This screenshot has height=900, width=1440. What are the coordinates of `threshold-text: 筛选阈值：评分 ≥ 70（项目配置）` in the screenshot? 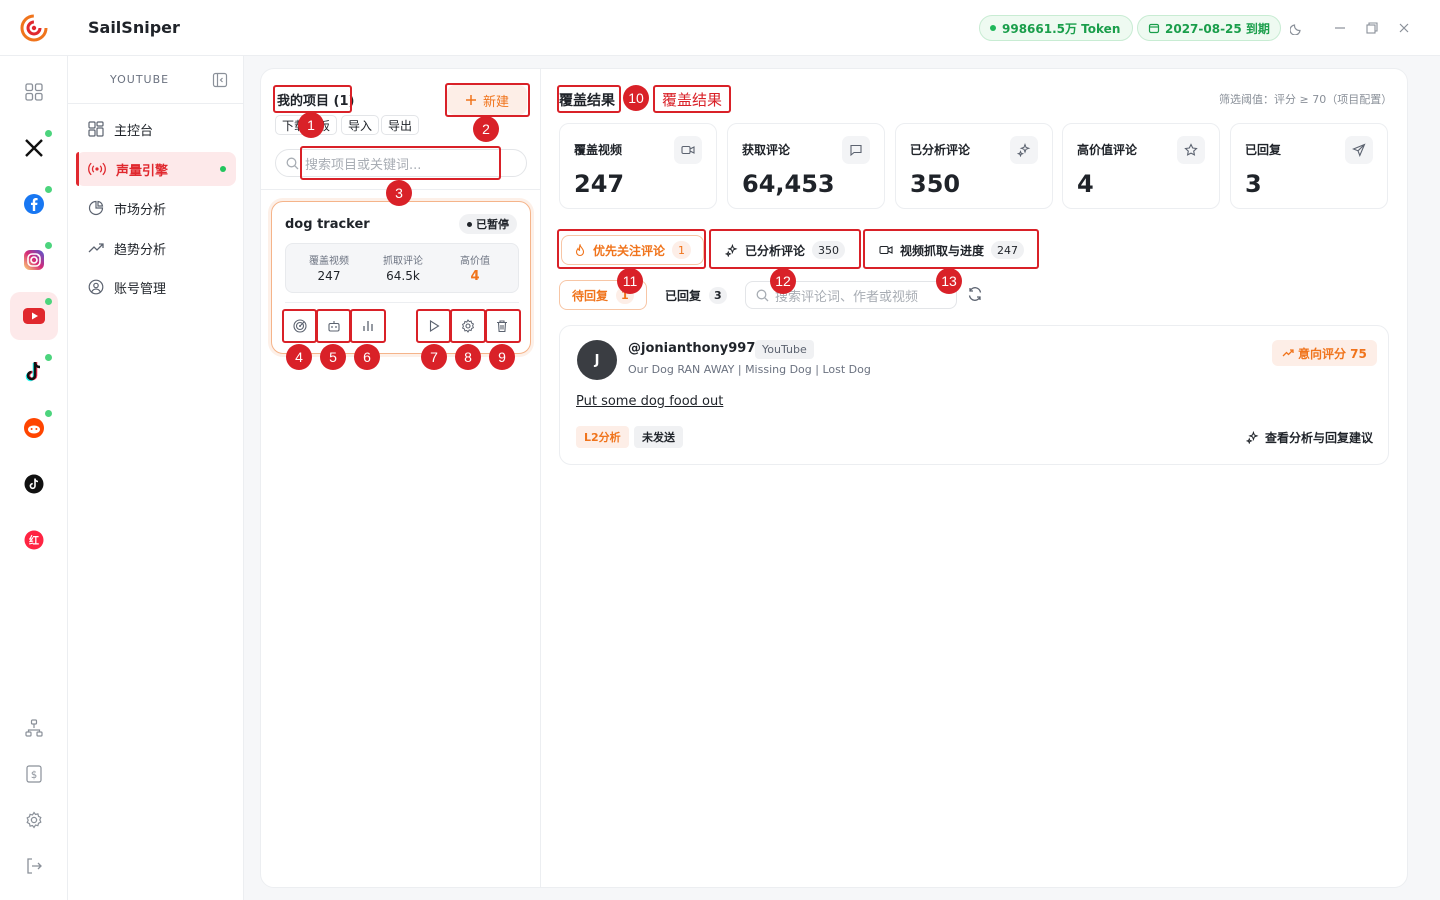 It's located at (1306, 99).